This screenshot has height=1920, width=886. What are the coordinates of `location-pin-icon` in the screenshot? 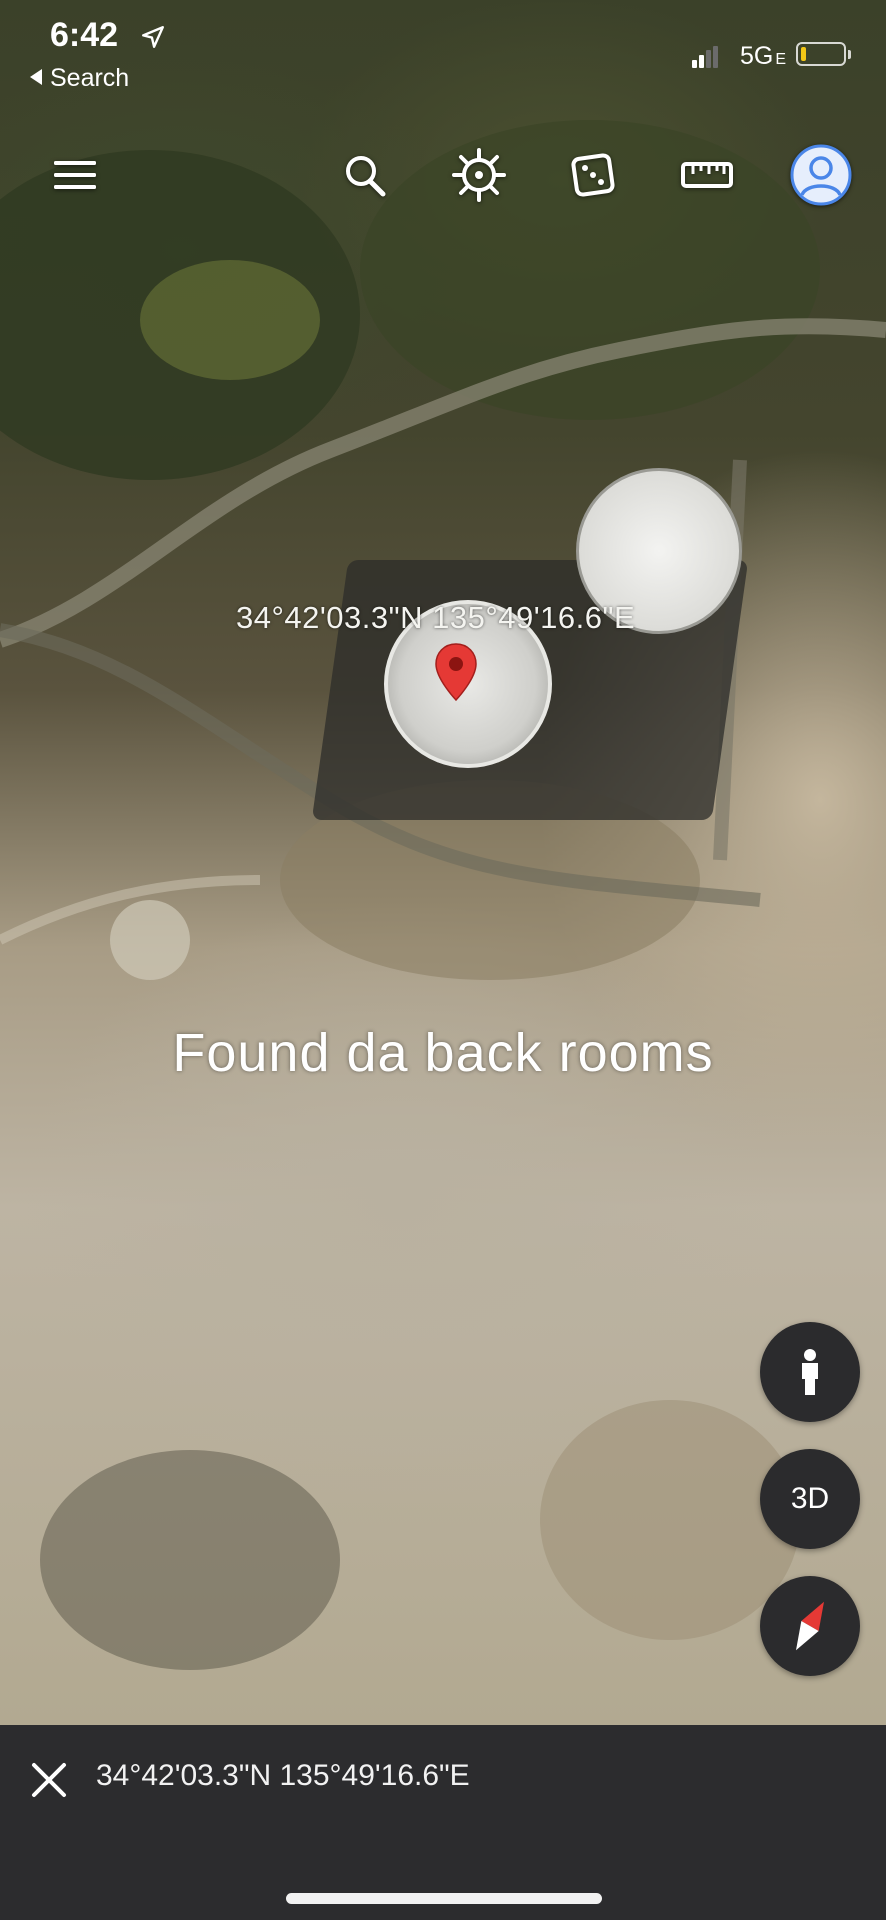 It's located at (456, 673).